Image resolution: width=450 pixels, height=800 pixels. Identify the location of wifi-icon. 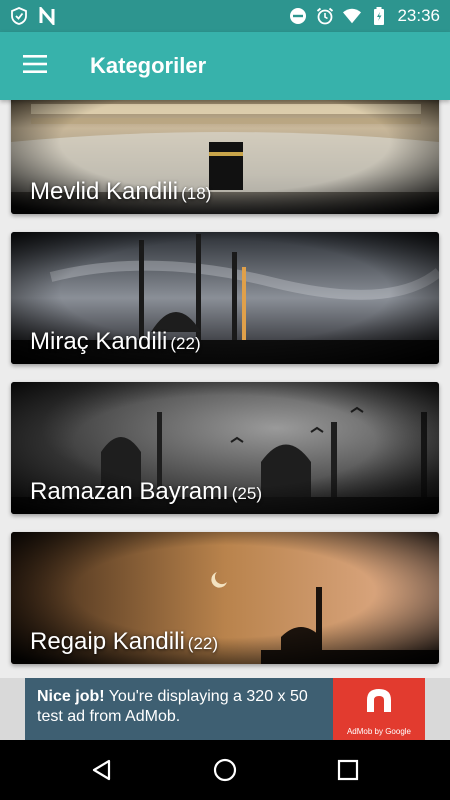
(352, 16).